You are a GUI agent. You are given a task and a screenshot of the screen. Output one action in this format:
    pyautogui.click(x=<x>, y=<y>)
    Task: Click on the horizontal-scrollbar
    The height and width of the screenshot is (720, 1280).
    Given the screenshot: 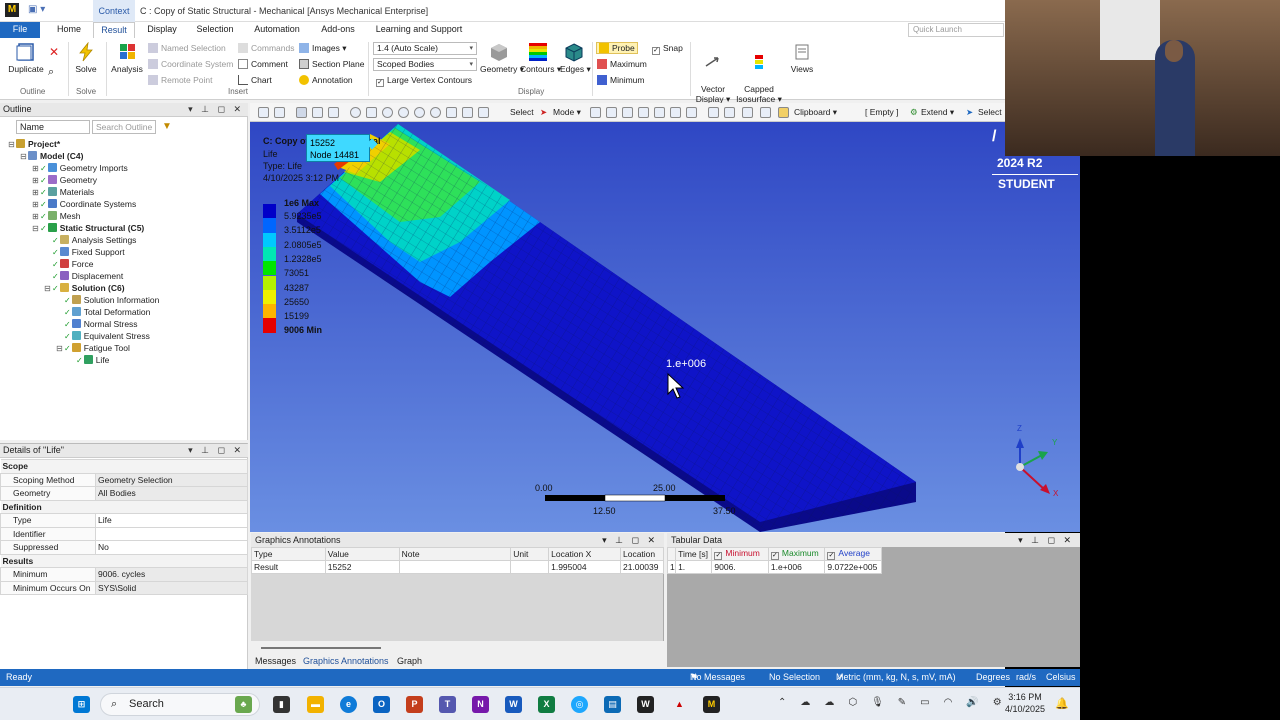 What is the action you would take?
    pyautogui.click(x=321, y=648)
    